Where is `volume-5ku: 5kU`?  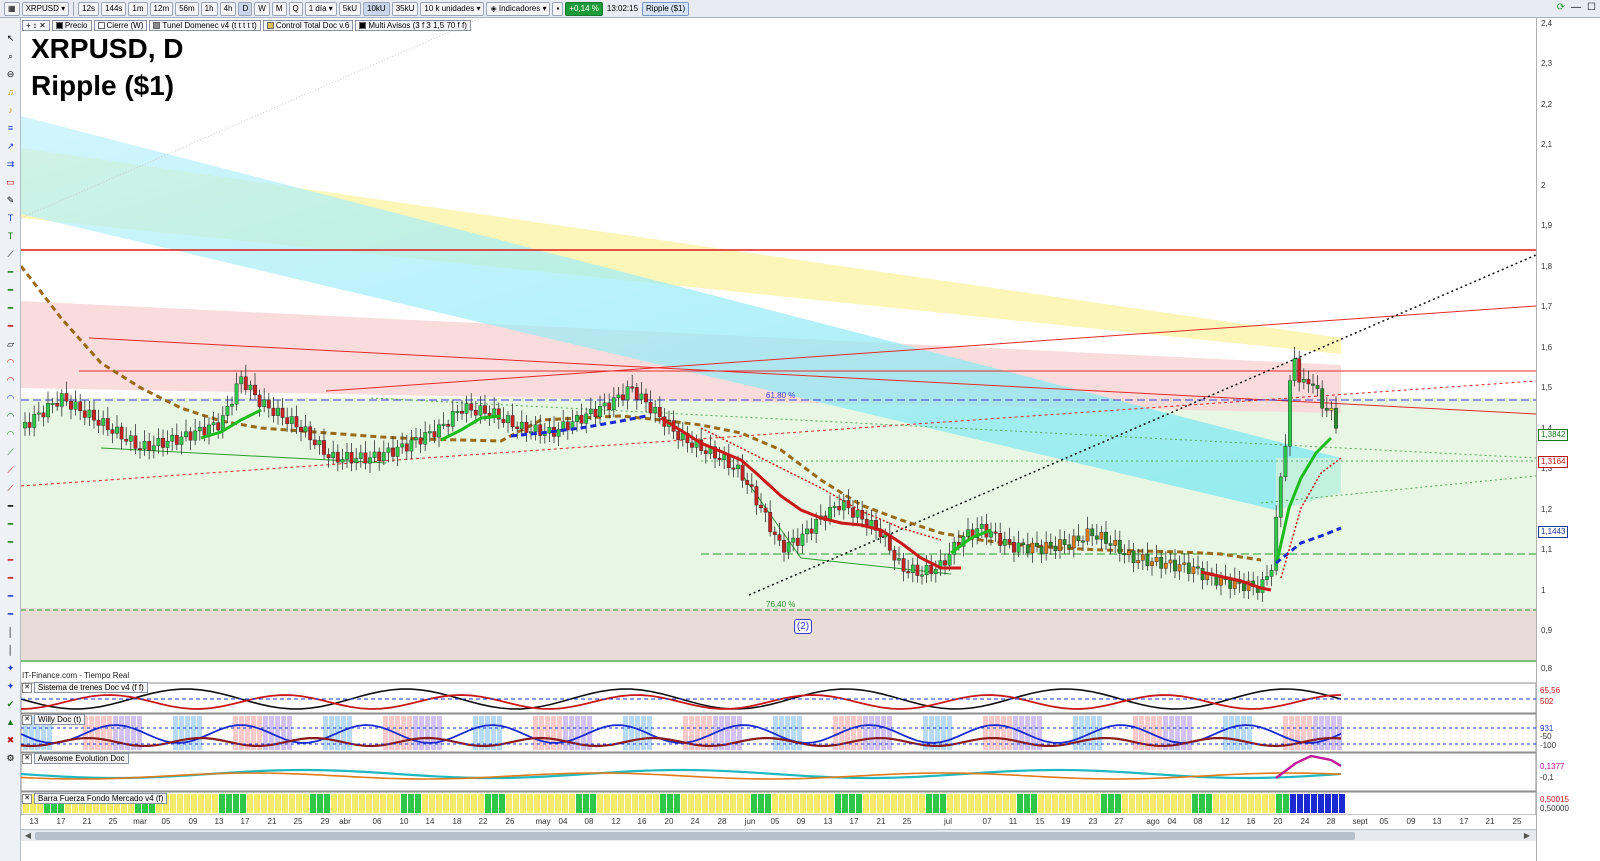 volume-5ku: 5kU is located at coordinates (350, 8).